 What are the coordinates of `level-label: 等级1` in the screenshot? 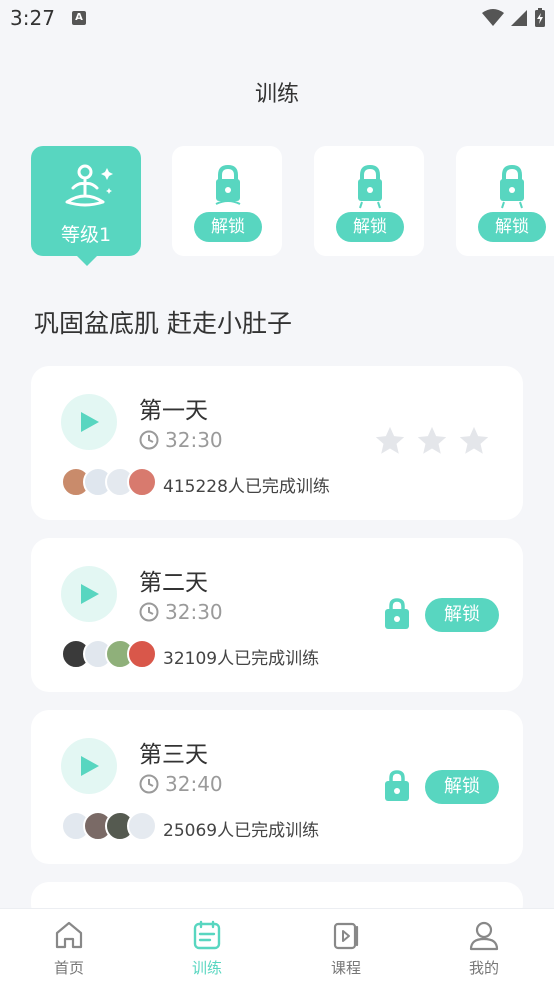 It's located at (86, 235).